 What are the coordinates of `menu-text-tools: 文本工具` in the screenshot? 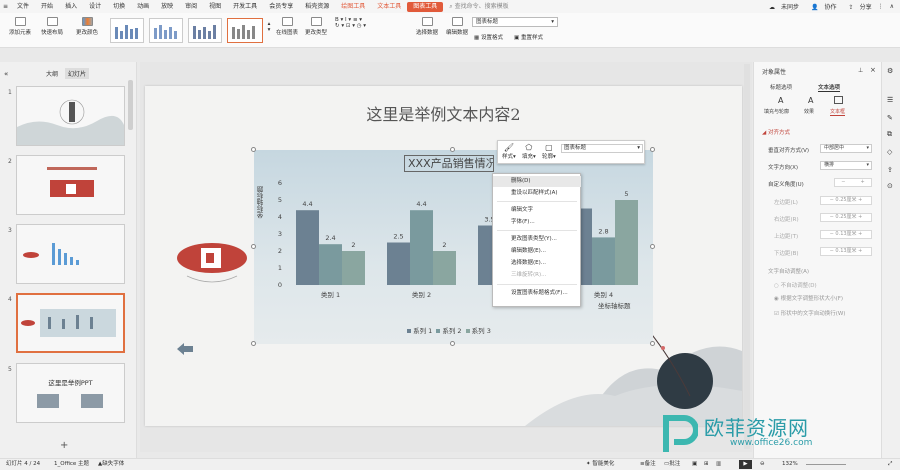 It's located at (389, 6).